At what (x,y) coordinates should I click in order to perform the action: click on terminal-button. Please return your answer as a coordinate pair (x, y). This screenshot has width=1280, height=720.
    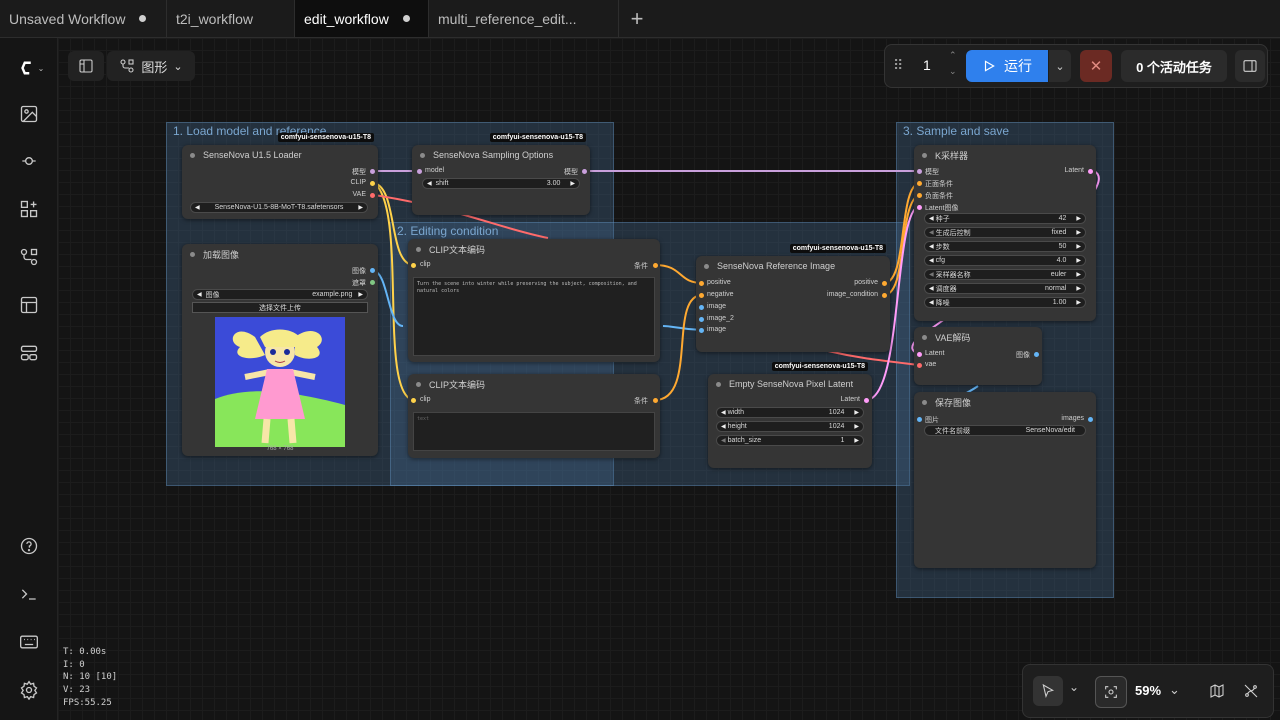
    Looking at the image, I should click on (29, 594).